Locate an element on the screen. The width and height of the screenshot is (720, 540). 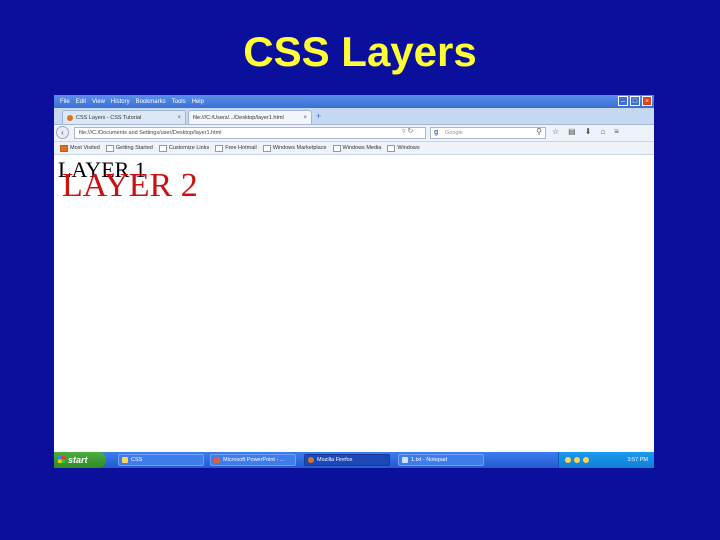
menu-tools: Tools is located at coordinates (179, 102).